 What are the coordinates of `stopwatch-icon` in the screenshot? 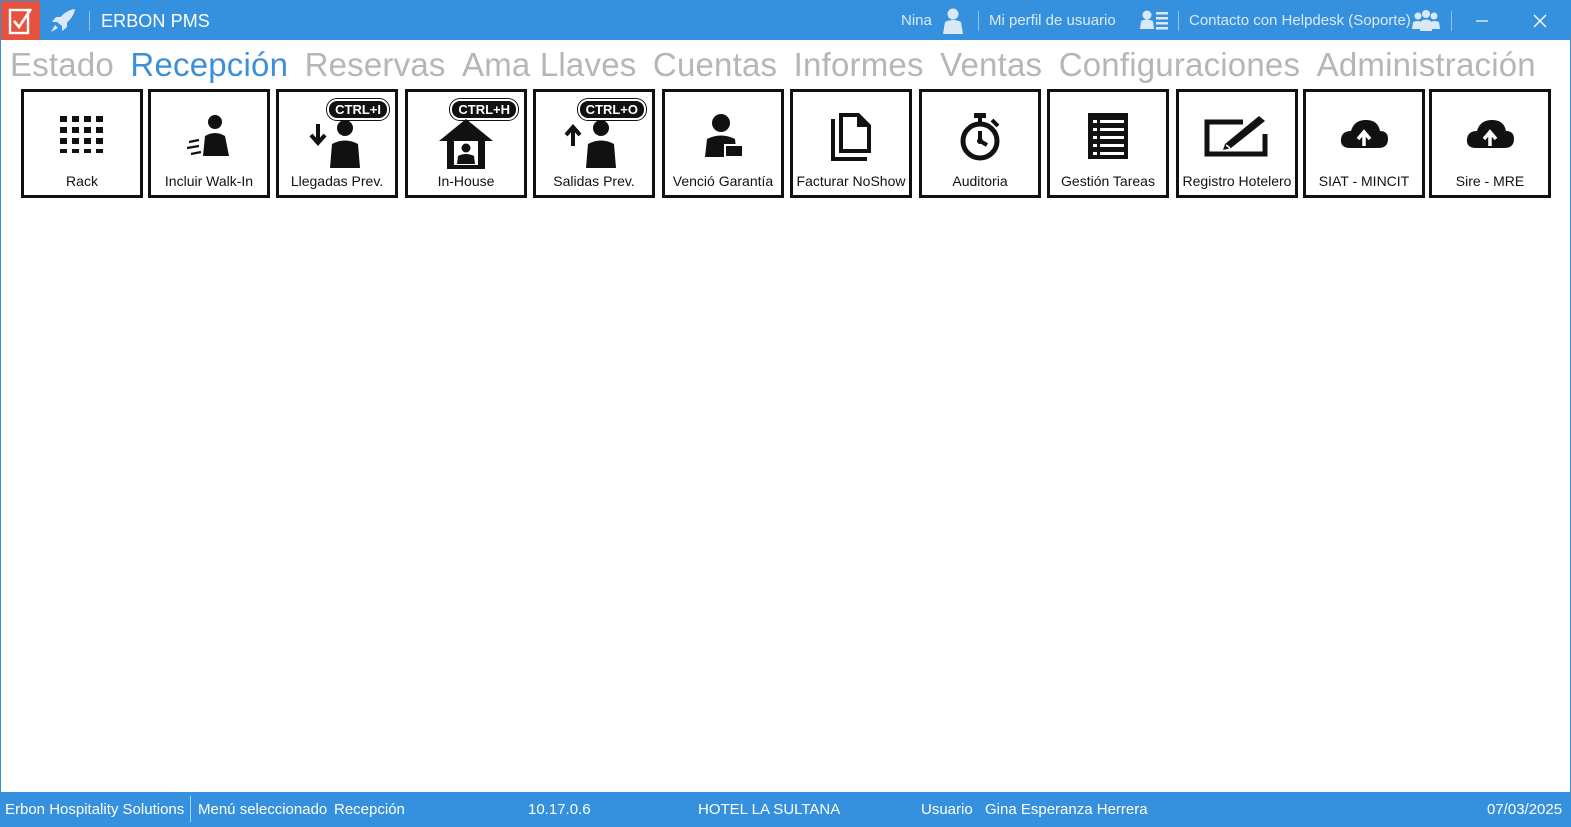 It's located at (980, 137).